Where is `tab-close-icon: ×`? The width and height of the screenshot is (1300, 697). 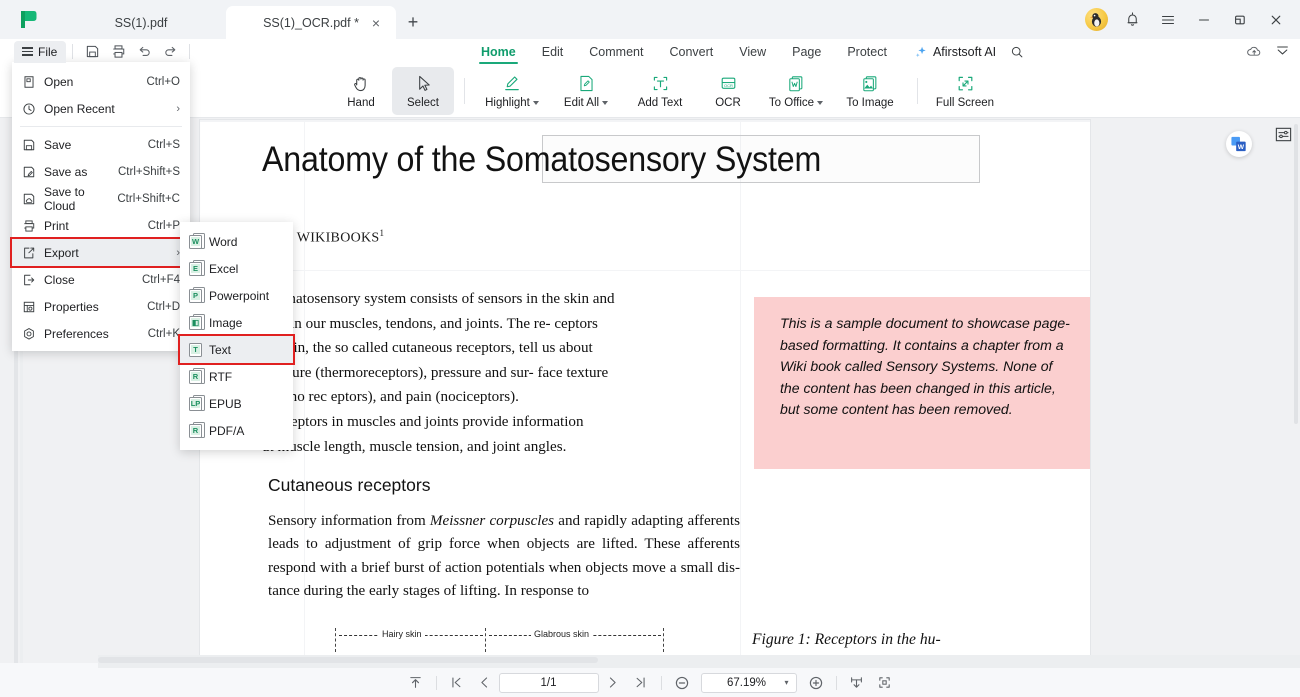 tab-close-icon: × is located at coordinates (376, 23).